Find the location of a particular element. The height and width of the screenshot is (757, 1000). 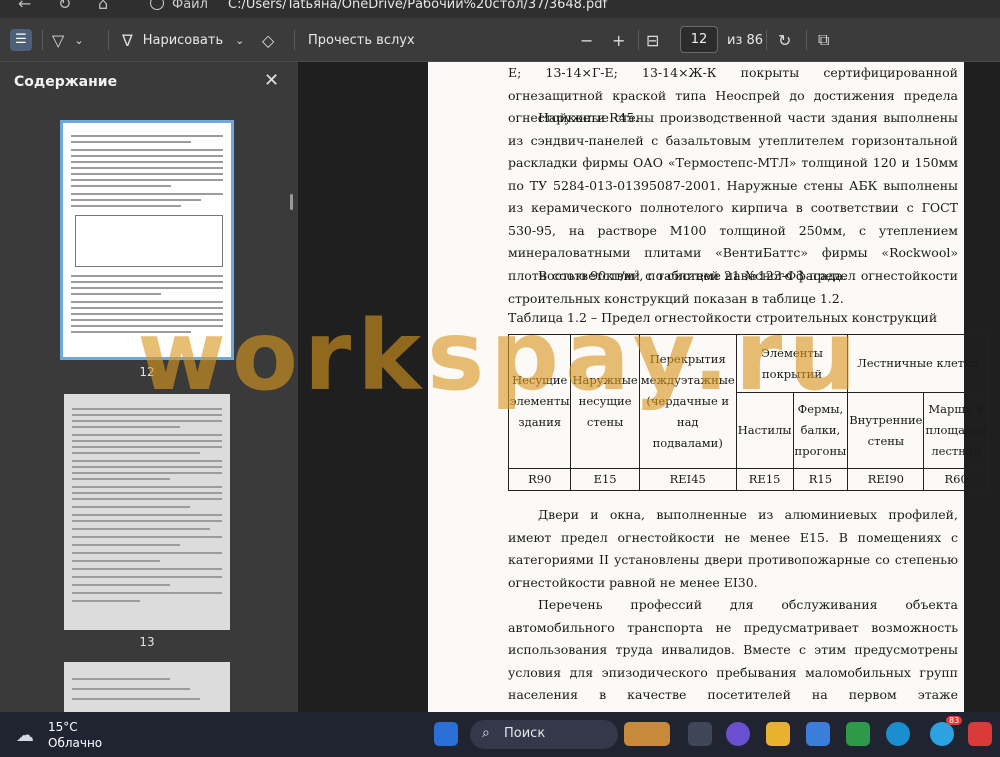

draw-button: ∇ Нарисовать ⌄ is located at coordinates (183, 40).